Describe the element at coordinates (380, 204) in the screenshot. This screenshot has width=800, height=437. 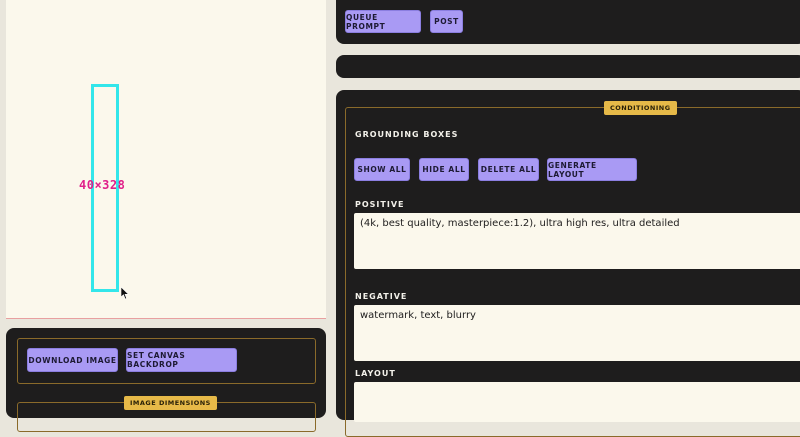
I see `positive-label: POSITIVE` at that location.